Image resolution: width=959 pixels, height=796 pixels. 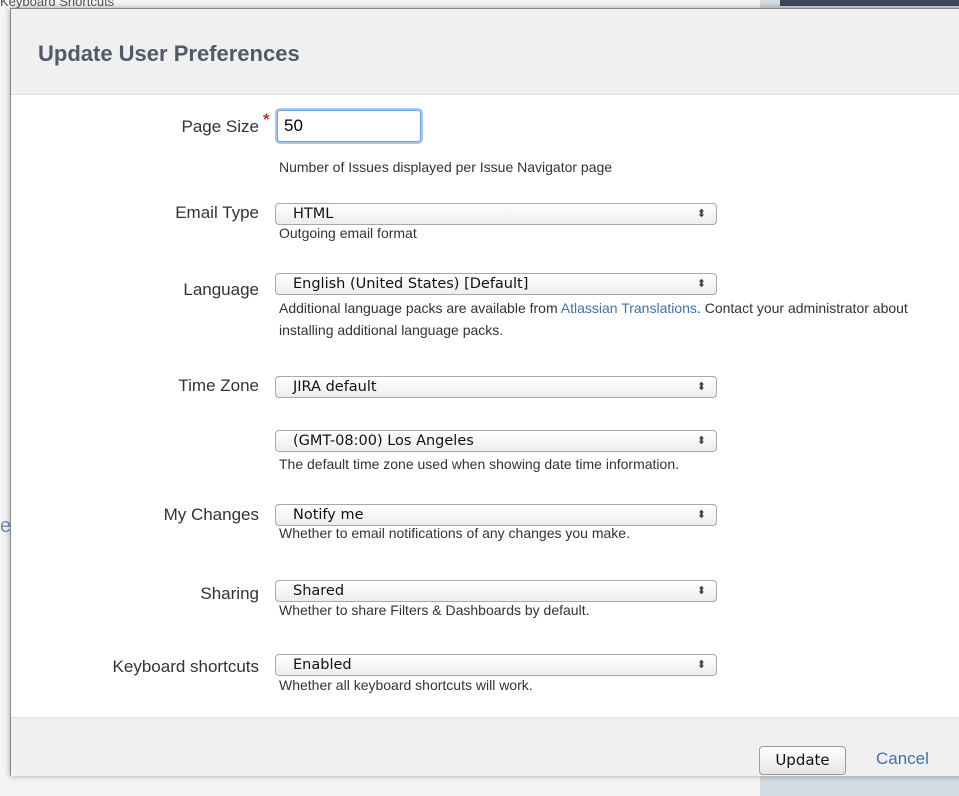 What do you see at coordinates (869, 3) in the screenshot?
I see `background-header-bar` at bounding box center [869, 3].